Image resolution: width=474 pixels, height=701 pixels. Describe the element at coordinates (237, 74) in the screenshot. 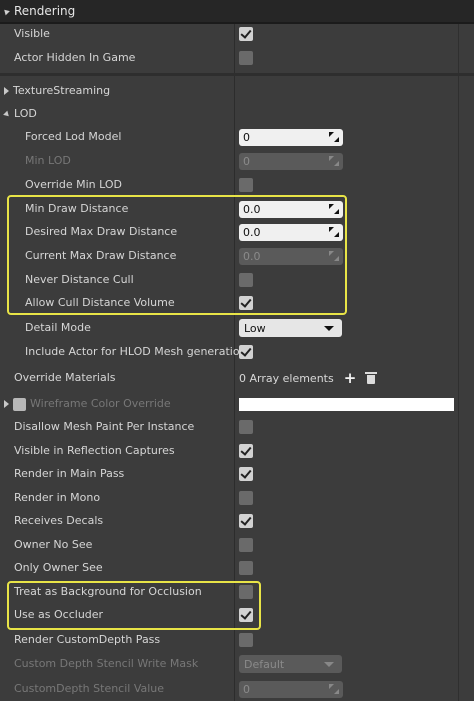

I see `section-separator` at that location.